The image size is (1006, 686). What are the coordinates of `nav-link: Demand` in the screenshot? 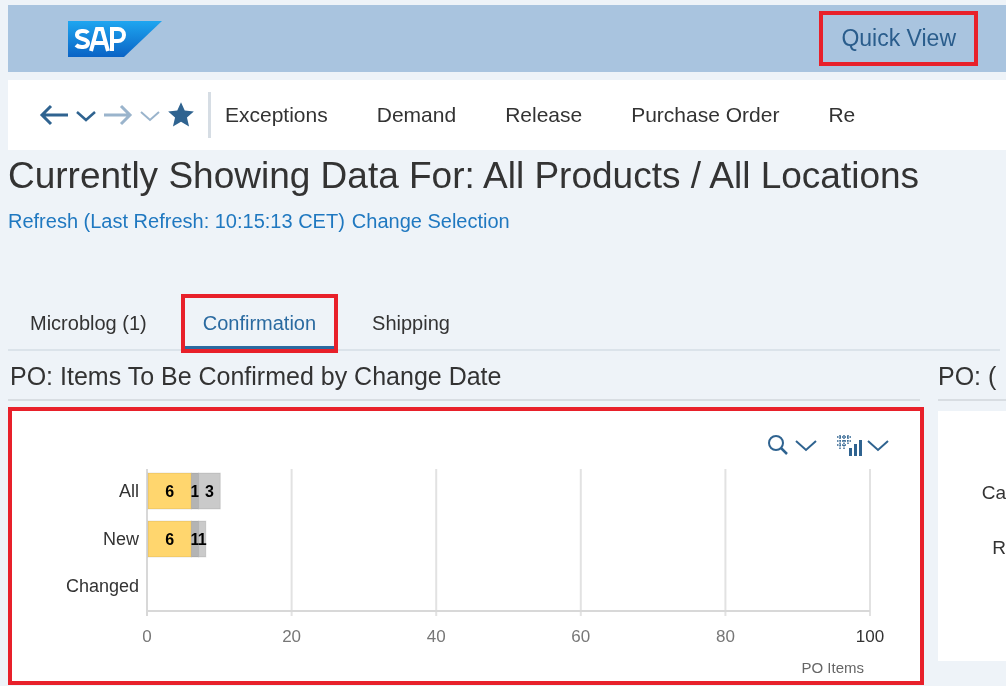 It's located at (416, 115).